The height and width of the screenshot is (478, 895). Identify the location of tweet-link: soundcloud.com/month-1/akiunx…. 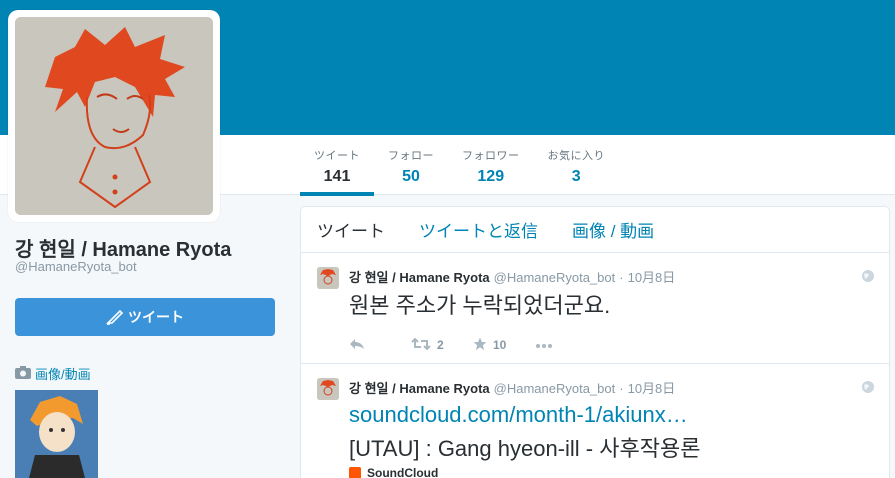
(611, 415).